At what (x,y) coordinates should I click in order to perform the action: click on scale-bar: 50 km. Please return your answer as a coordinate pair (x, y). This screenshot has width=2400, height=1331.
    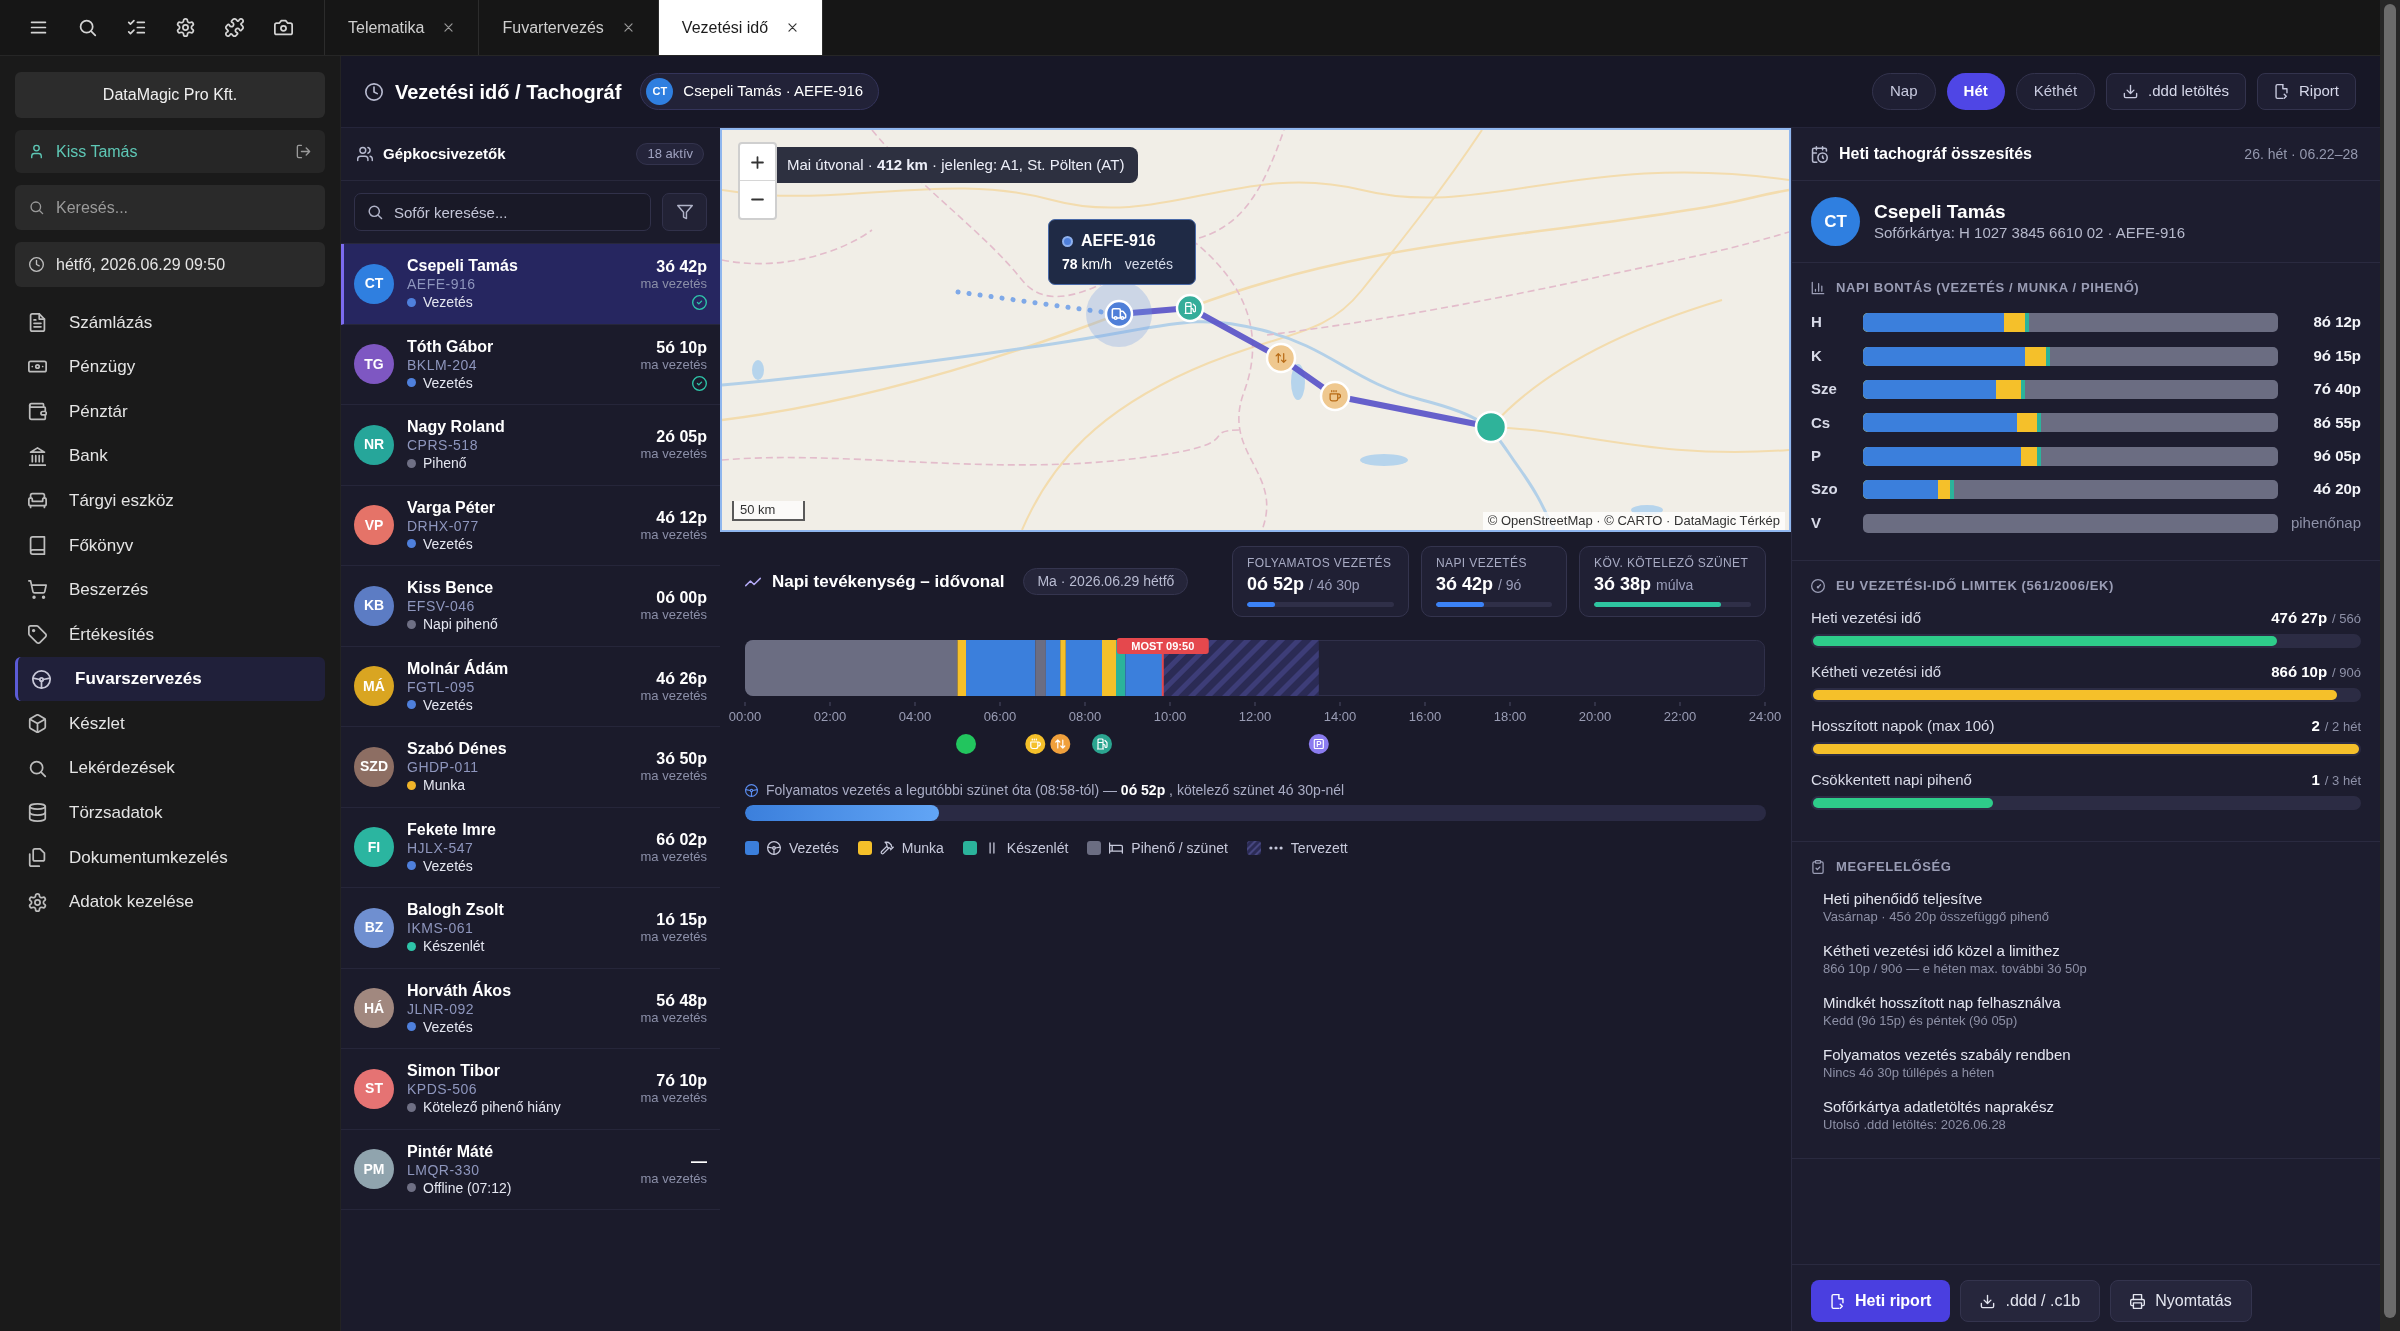
    Looking at the image, I should click on (768, 511).